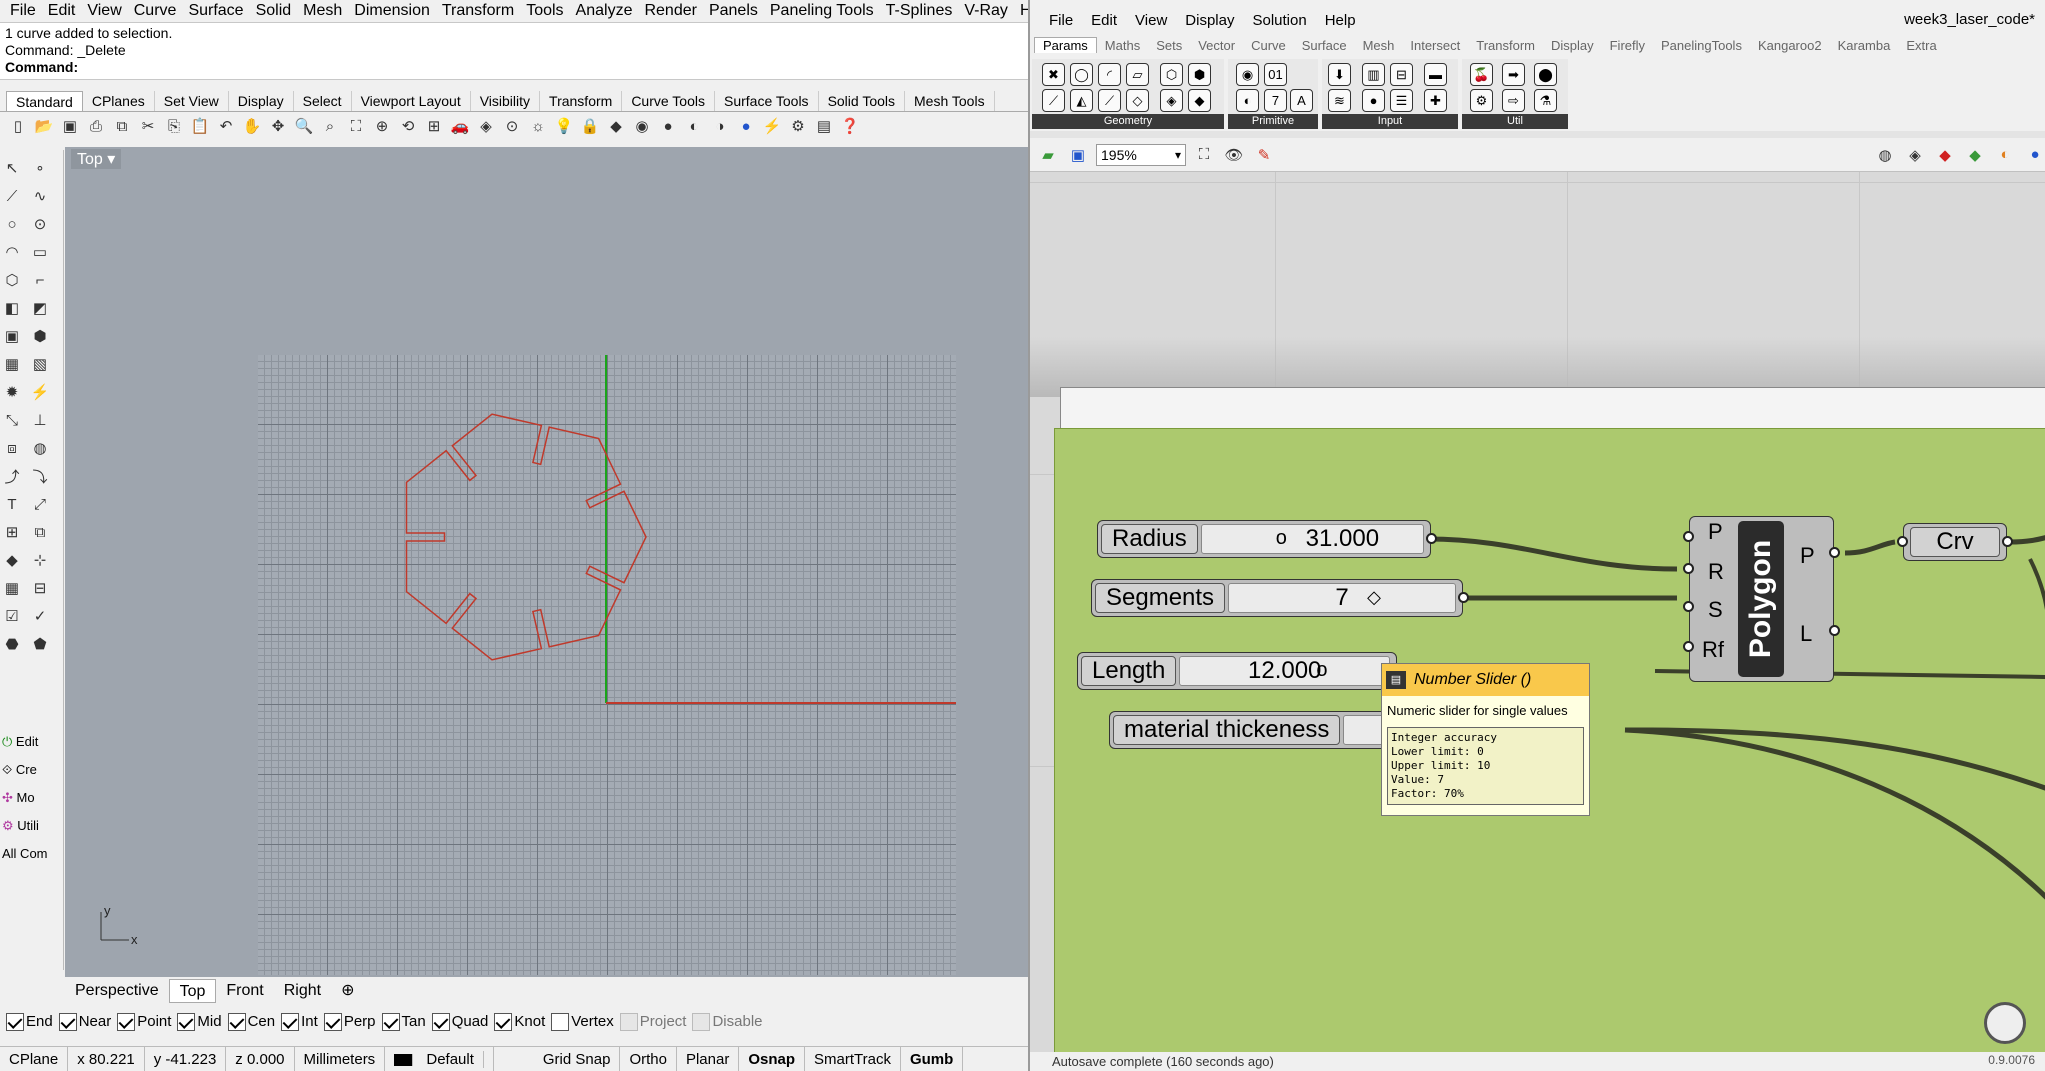 The image size is (2045, 1071). I want to click on slider-track: 7 ◇, so click(1342, 598).